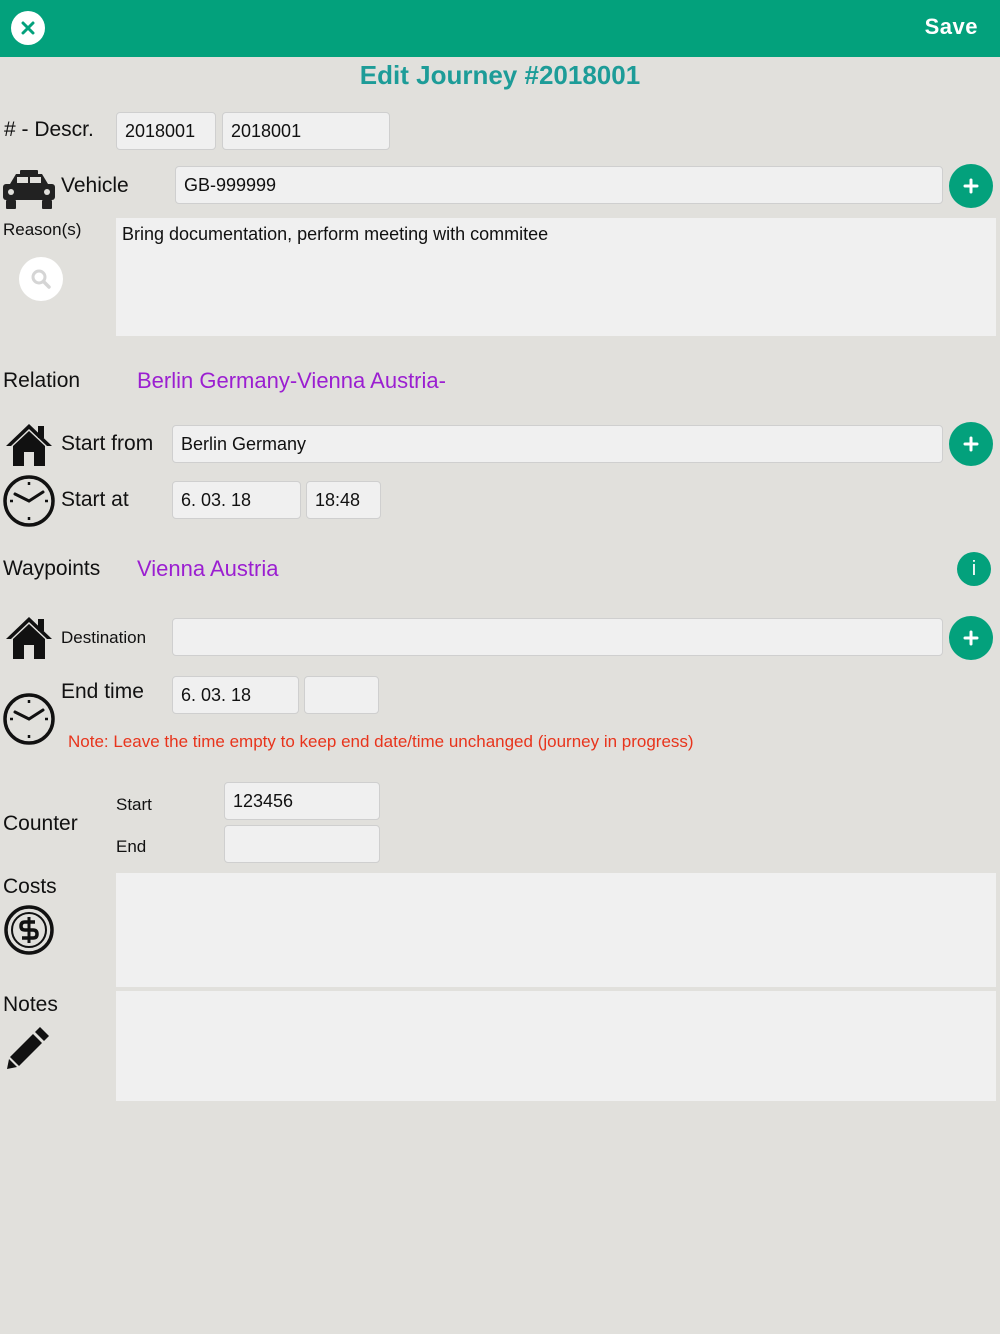  Describe the element at coordinates (29, 930) in the screenshot. I see `dollar-icon` at that location.